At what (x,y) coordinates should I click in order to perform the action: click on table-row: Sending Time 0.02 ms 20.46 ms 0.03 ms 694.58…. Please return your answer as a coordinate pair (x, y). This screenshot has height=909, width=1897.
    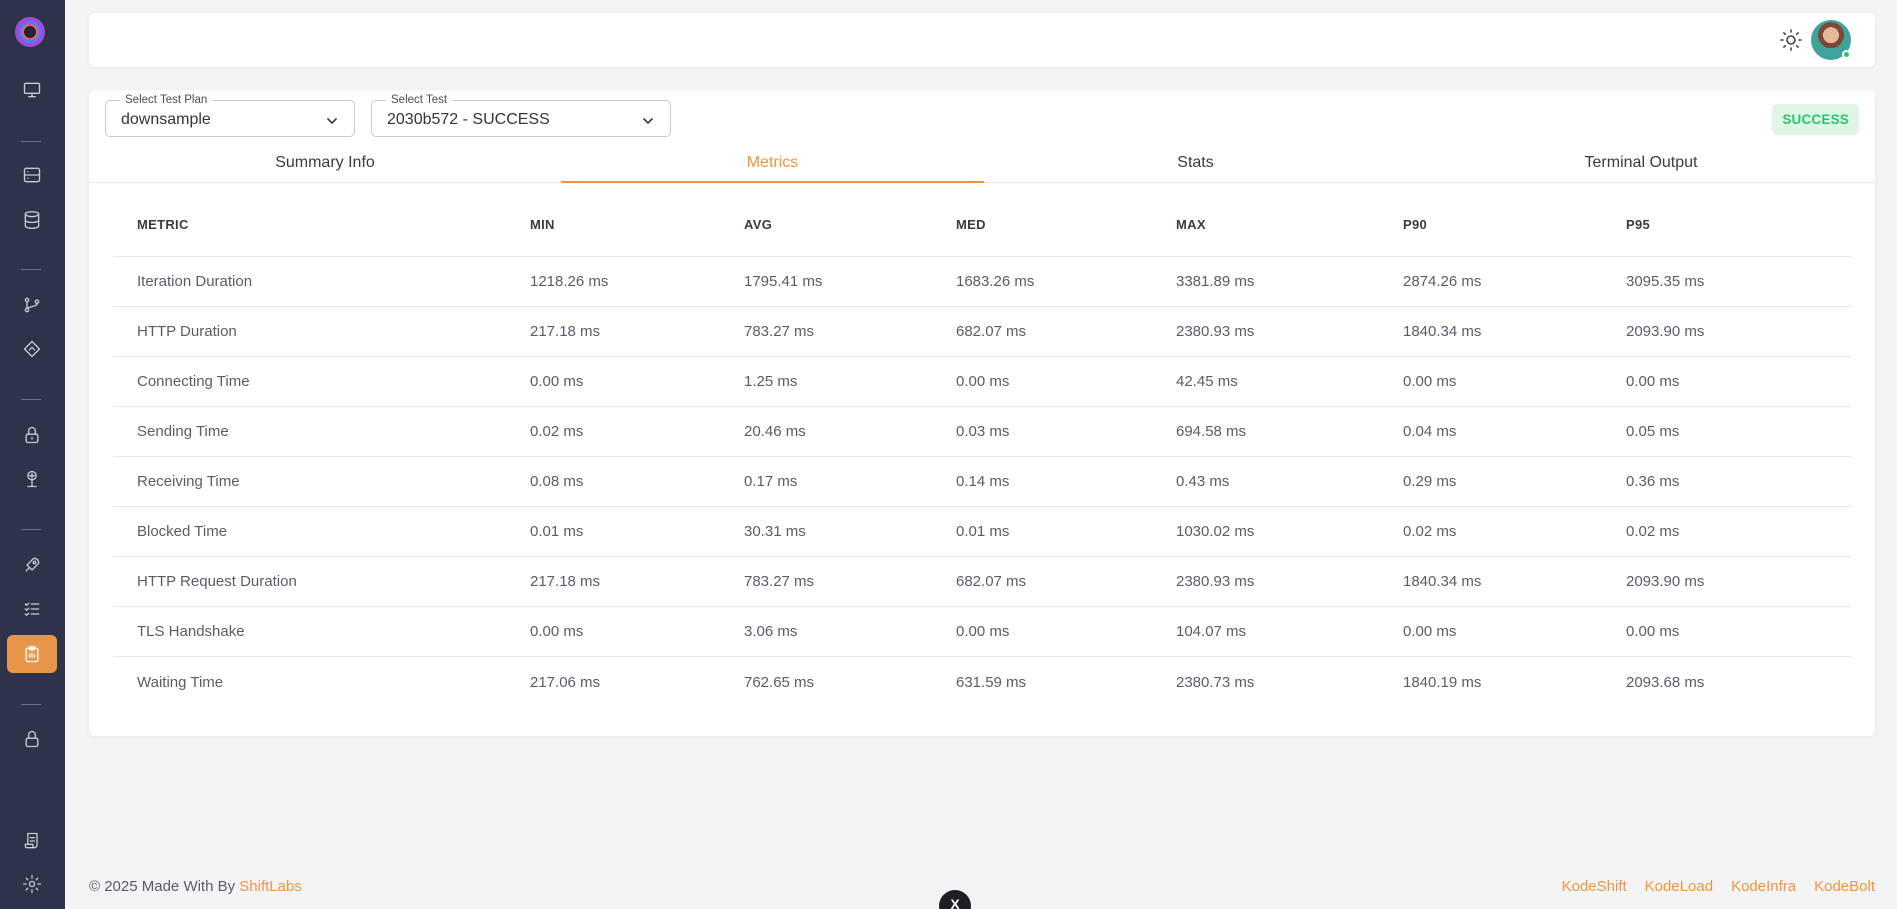
    Looking at the image, I should click on (982, 432).